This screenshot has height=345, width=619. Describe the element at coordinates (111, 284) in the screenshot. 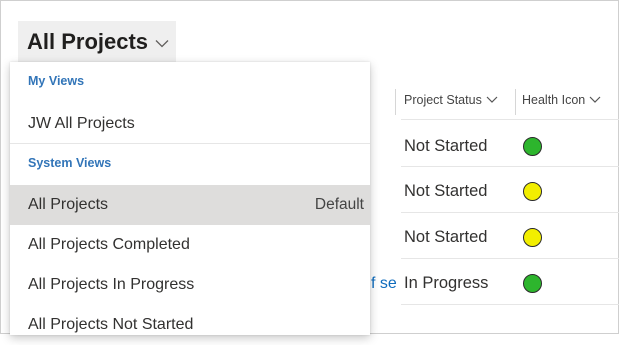

I see `menu-item-label: All Projects In Progress` at that location.